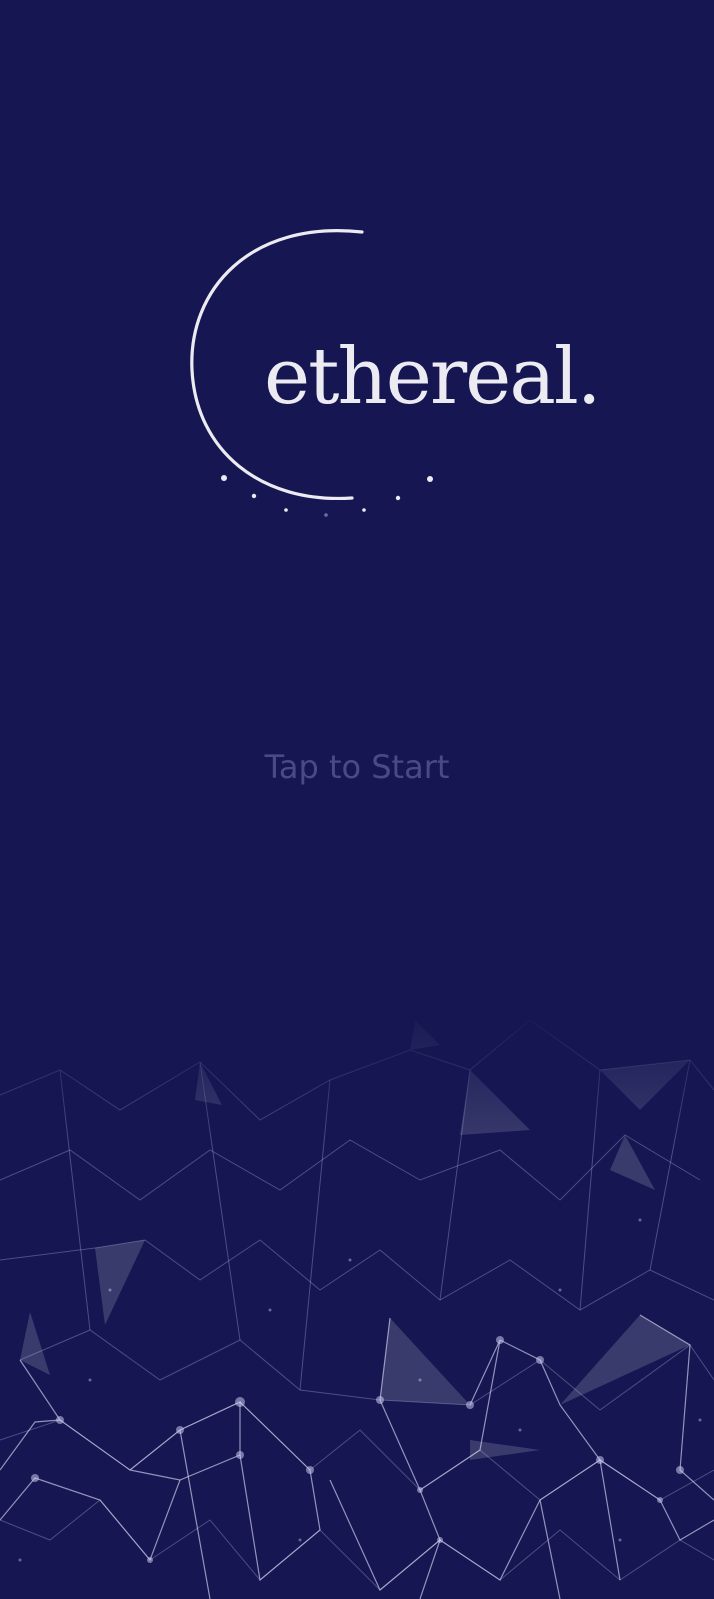 Image resolution: width=714 pixels, height=1599 pixels. What do you see at coordinates (357, 767) in the screenshot?
I see `tap-to-start-button: Tap to Start` at bounding box center [357, 767].